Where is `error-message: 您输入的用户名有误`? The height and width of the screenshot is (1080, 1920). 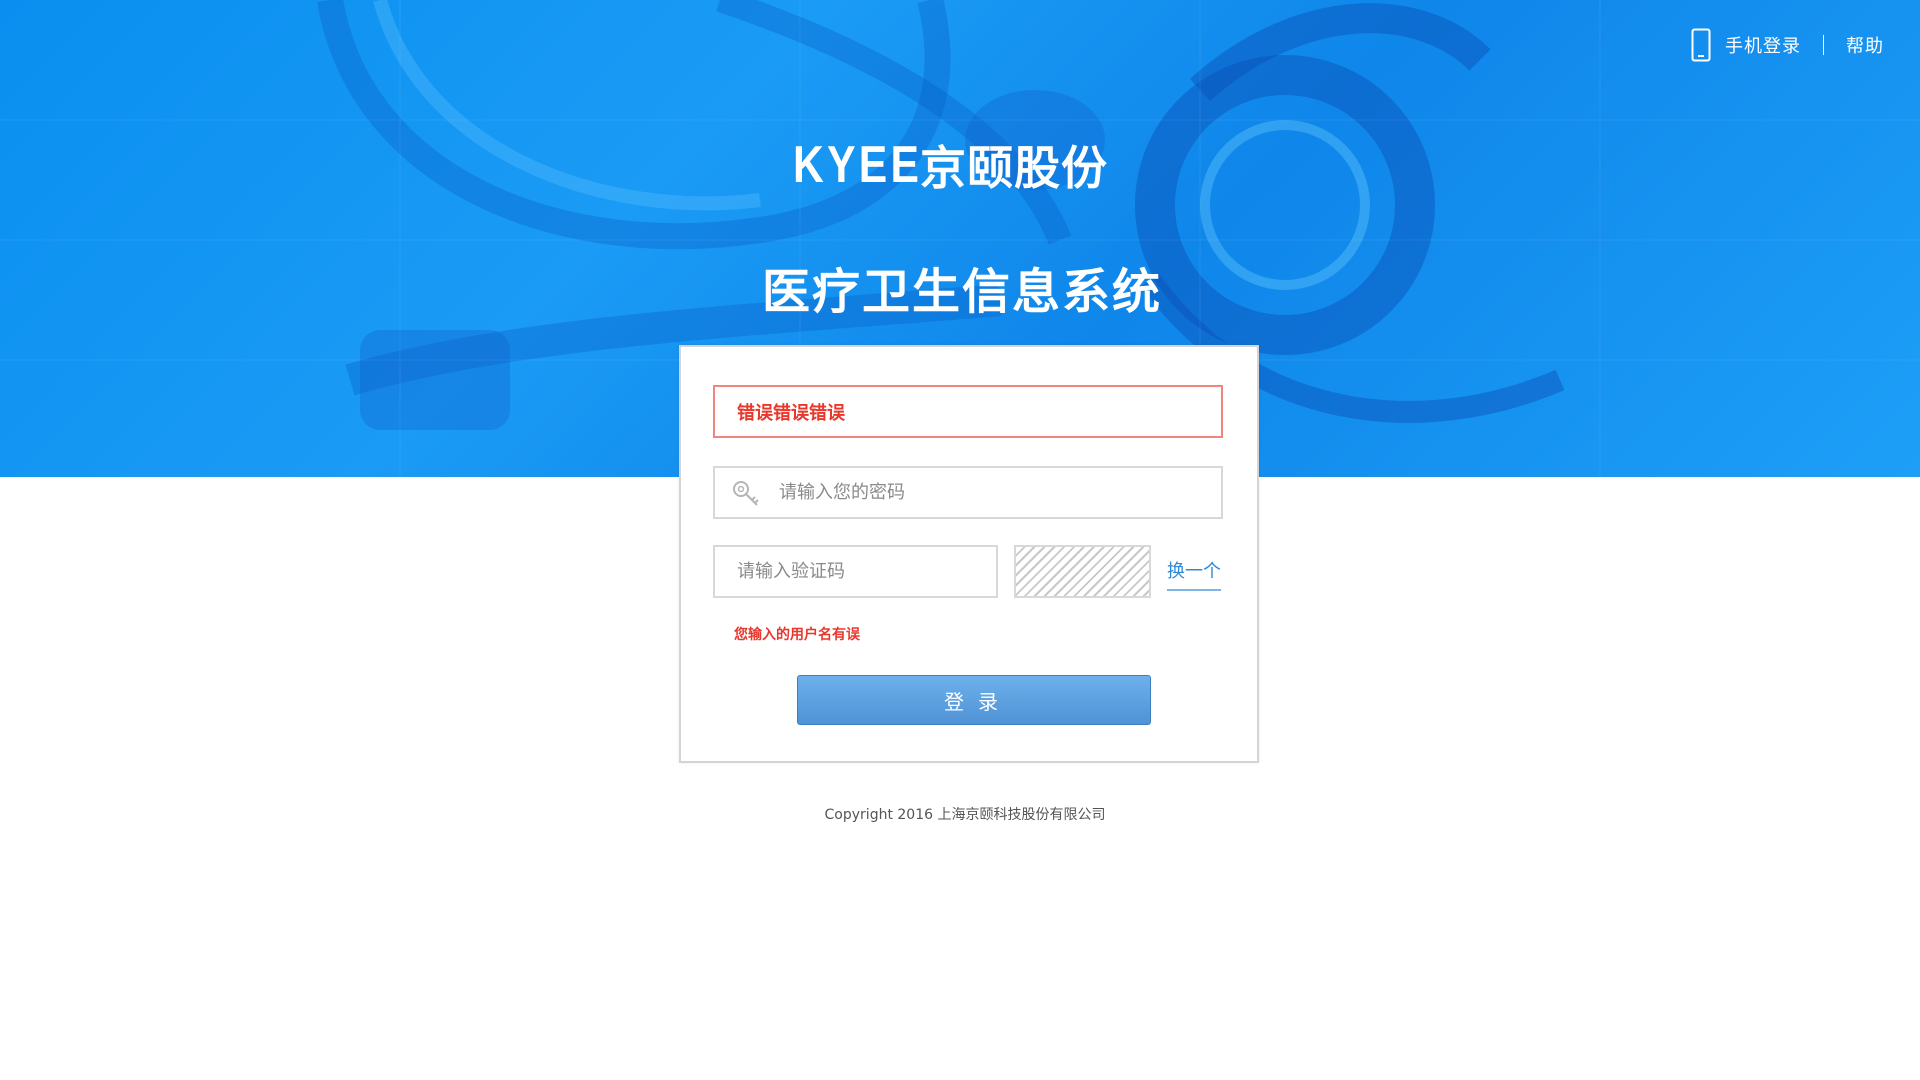 error-message: 您输入的用户名有误 is located at coordinates (797, 635).